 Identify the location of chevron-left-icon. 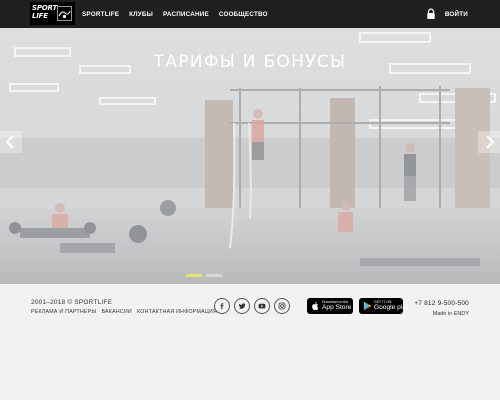
(11, 142).